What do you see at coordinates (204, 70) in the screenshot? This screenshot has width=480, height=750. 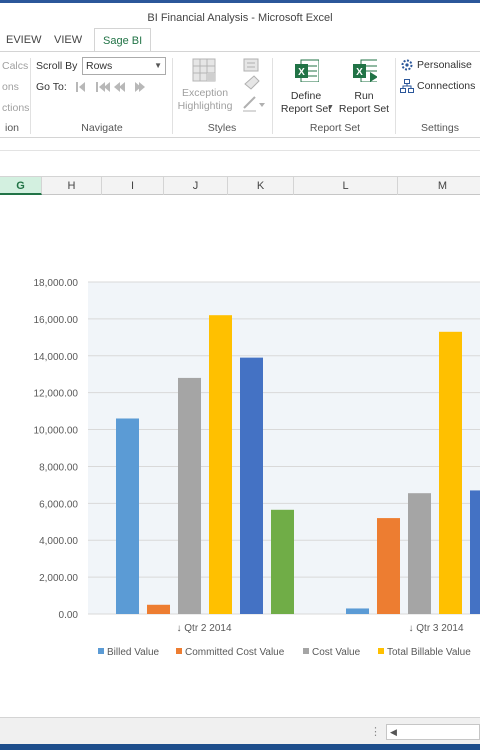 I see `exception-highlighting-icon` at bounding box center [204, 70].